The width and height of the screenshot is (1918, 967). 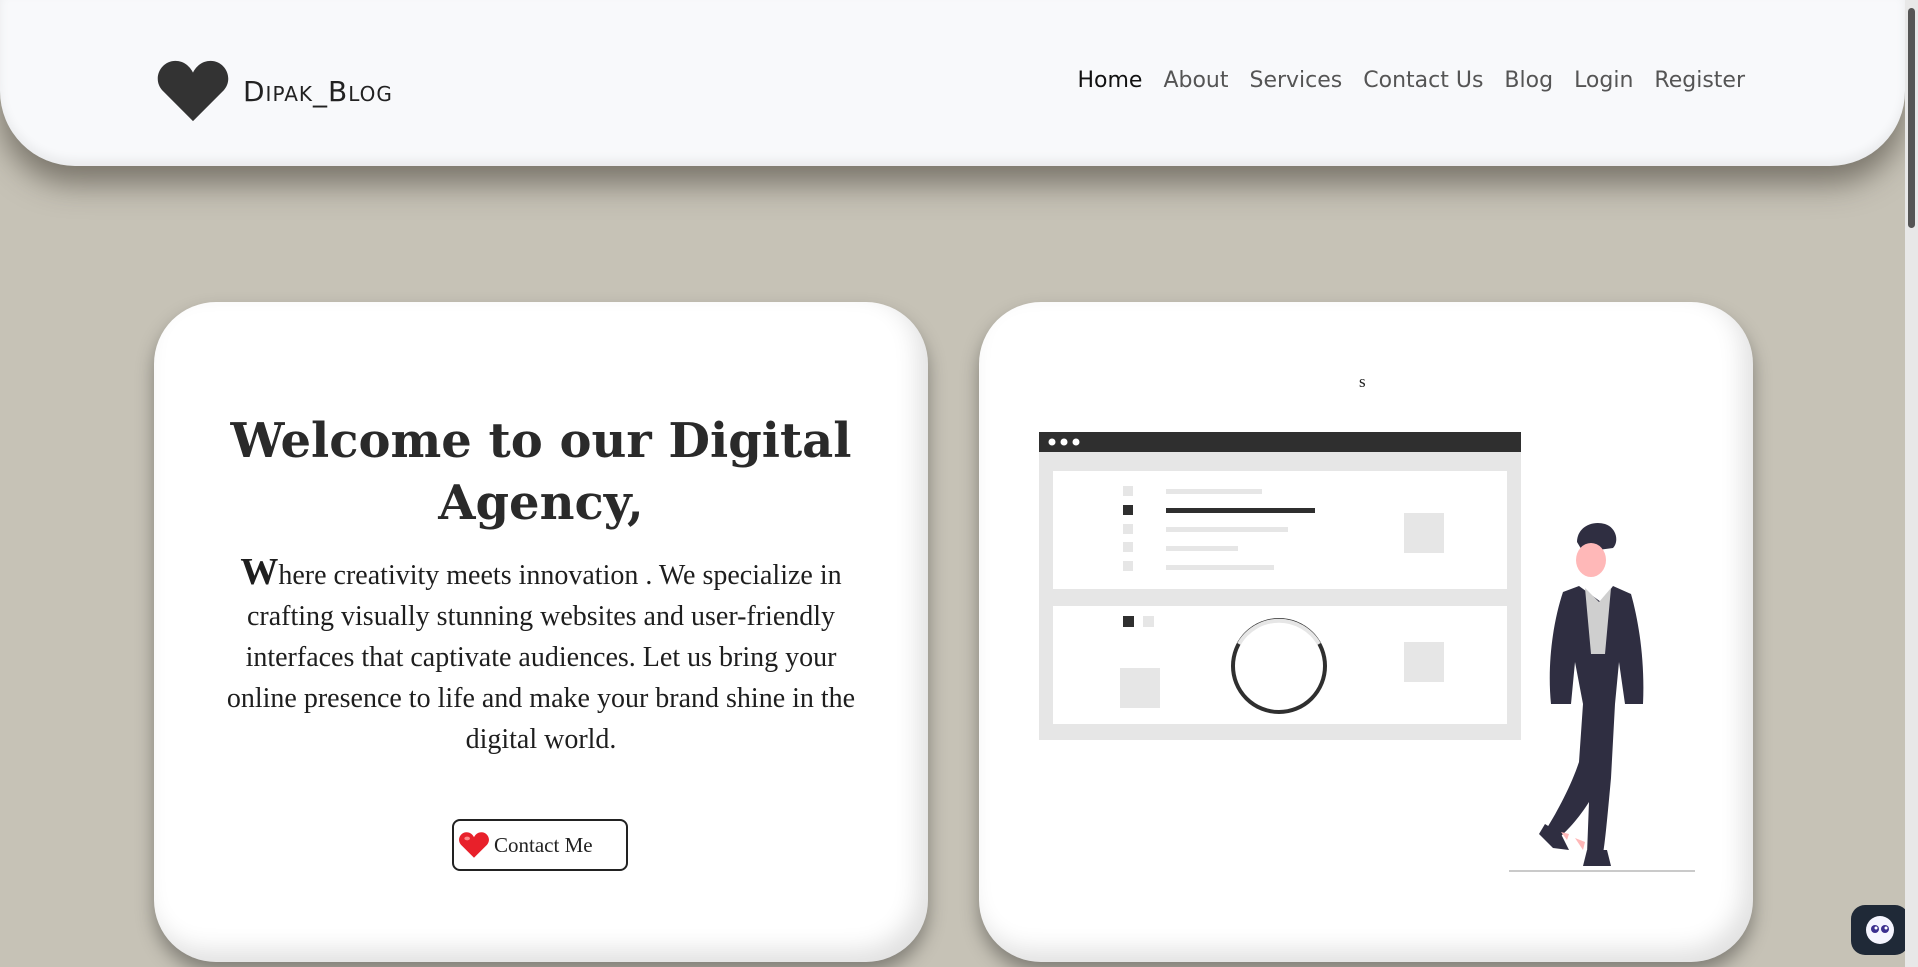 What do you see at coordinates (1911, 483) in the screenshot?
I see `page-scrollbar` at bounding box center [1911, 483].